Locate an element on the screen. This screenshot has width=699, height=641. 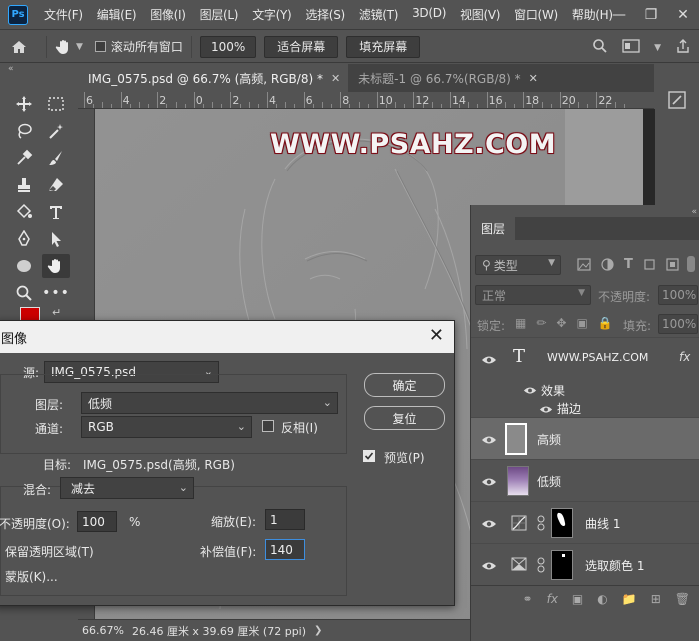
home-icon is located at coordinates (19, 47).